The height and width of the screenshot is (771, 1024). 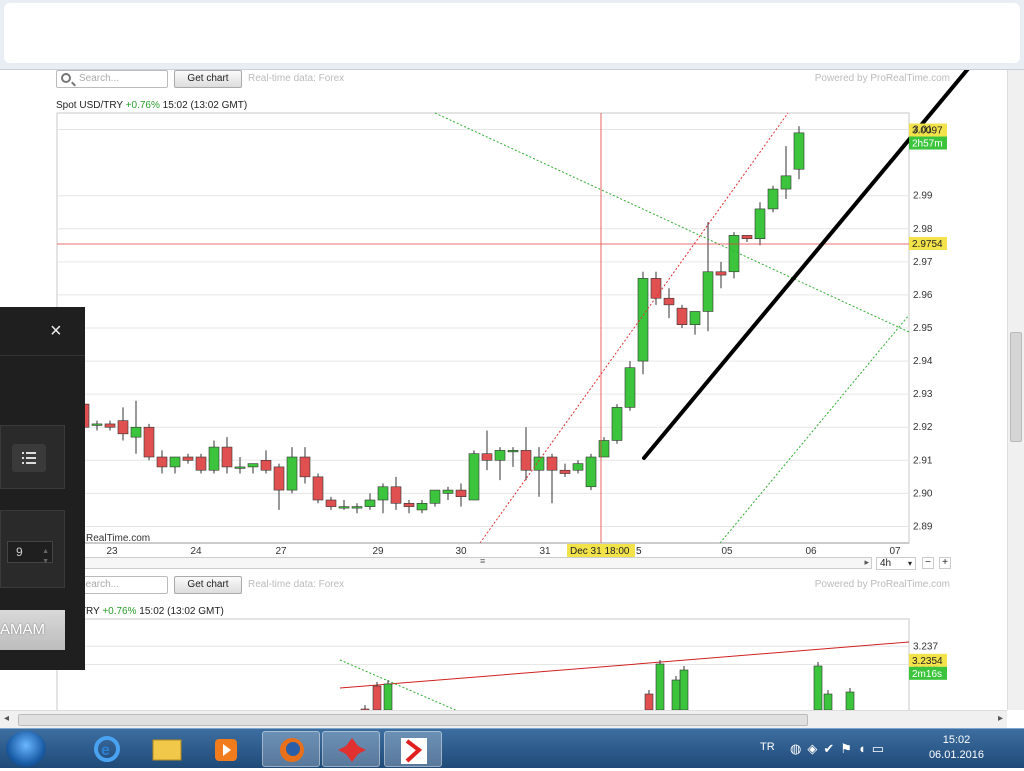 What do you see at coordinates (849, 748) in the screenshot?
I see `flag-icon: ⚑` at bounding box center [849, 748].